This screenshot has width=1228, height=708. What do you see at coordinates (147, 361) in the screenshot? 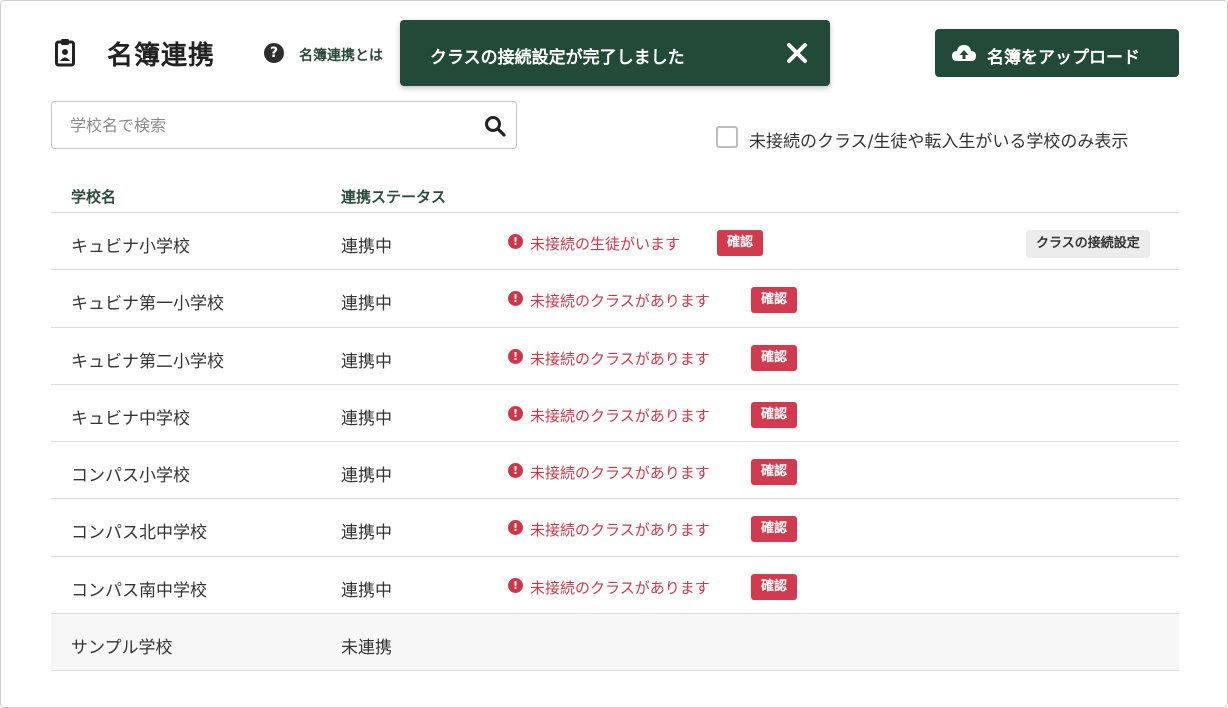
I see `school-name: キュビナ第二小学校` at bounding box center [147, 361].